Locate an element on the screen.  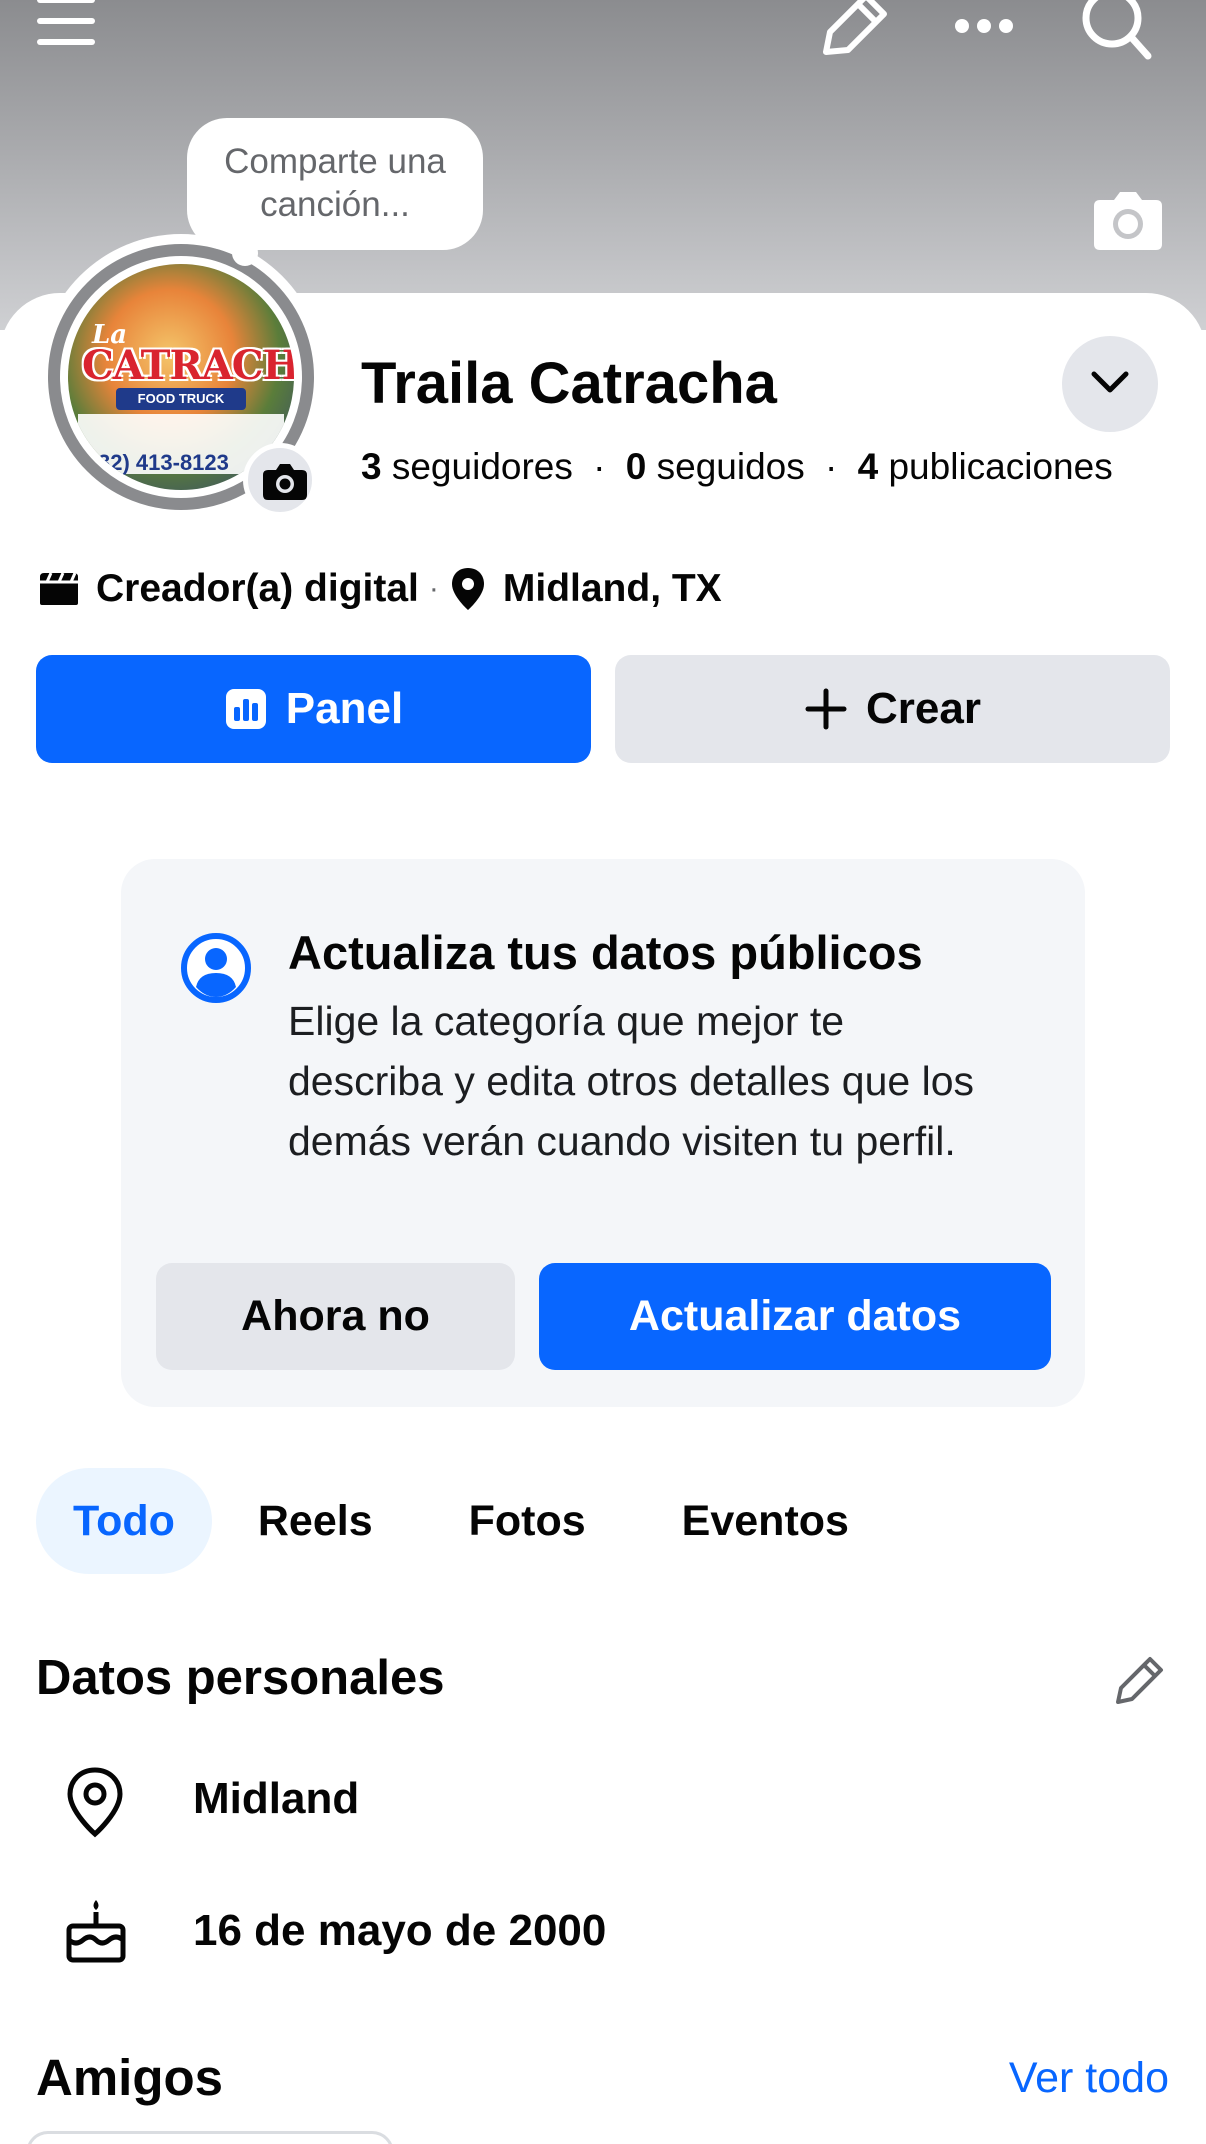
birthday-row is located at coordinates (96, 1933).